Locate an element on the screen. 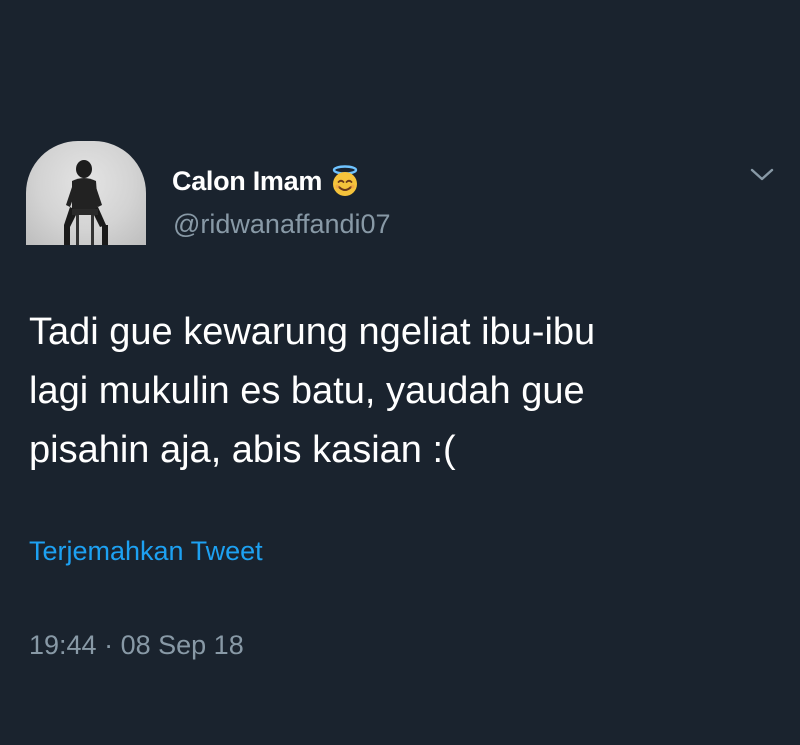 The image size is (800, 745). tweet-text-line: lagi mukulin es batu, yaudah gue is located at coordinates (307, 391).